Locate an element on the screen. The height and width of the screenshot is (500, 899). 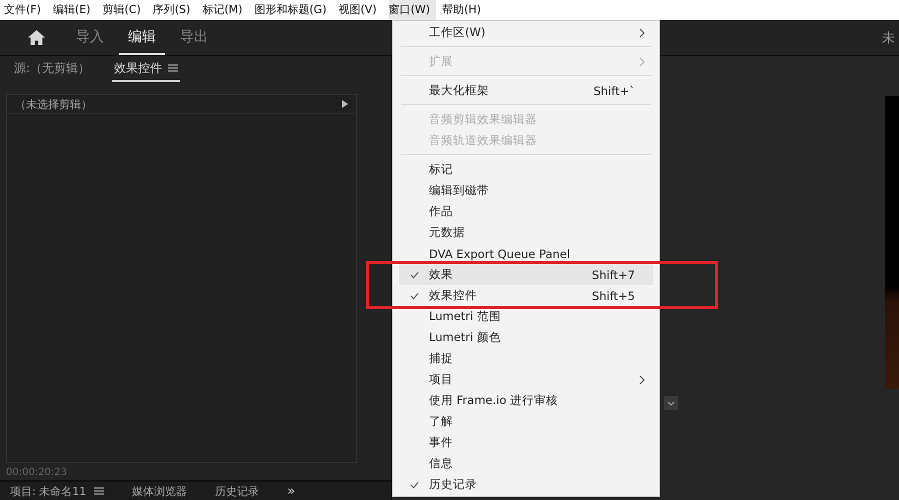
panel-tab: 源:（无剪辑） is located at coordinates (52, 69).